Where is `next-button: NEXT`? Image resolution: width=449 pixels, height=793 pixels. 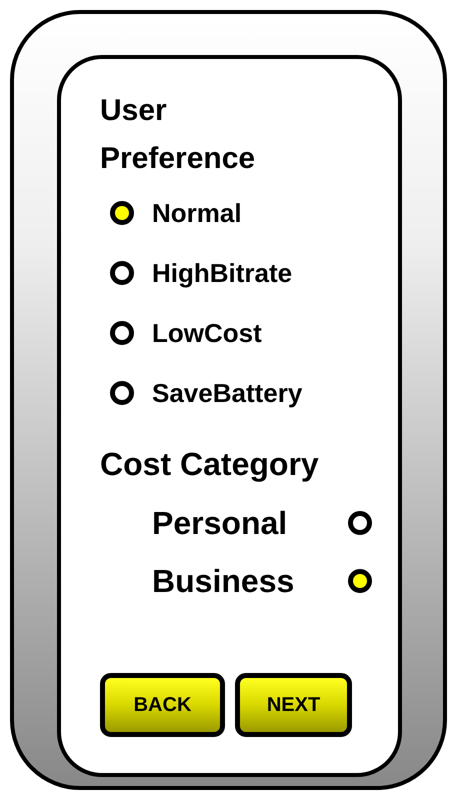
next-button: NEXT is located at coordinates (293, 705).